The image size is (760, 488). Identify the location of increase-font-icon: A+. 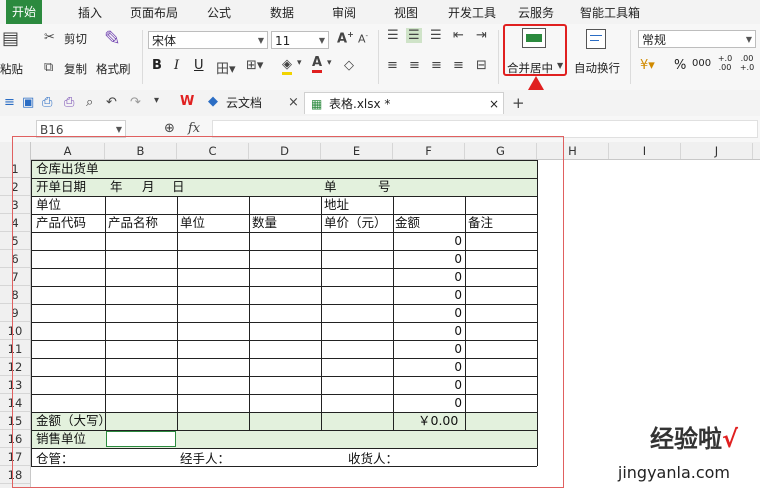
(345, 38).